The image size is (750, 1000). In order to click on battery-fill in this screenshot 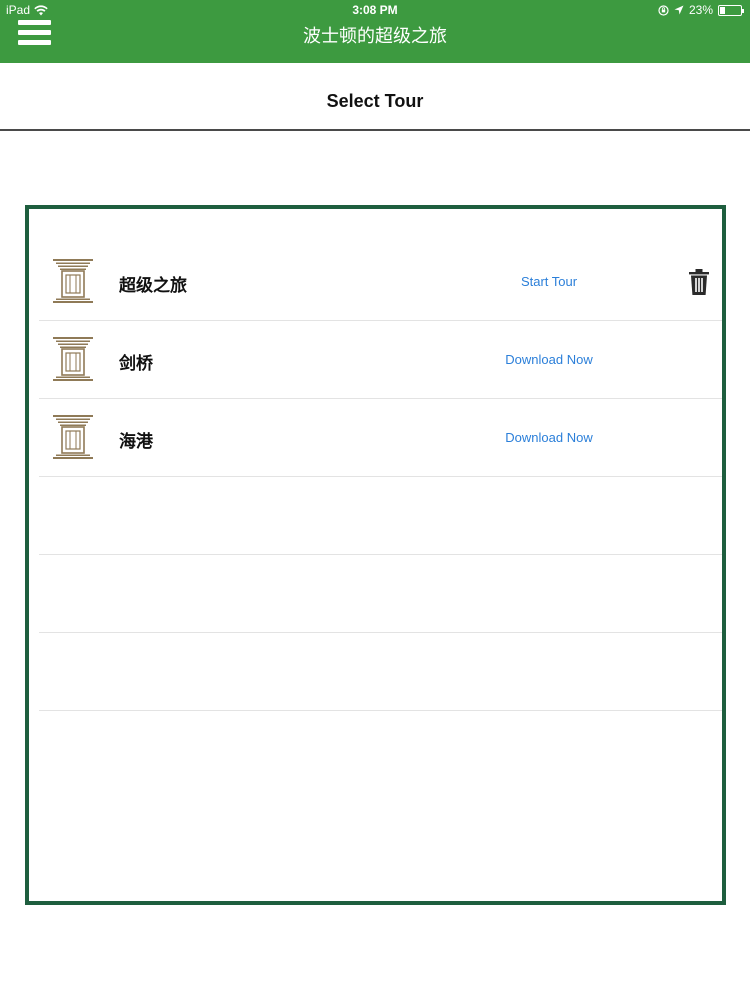, I will do `click(722, 10)`.